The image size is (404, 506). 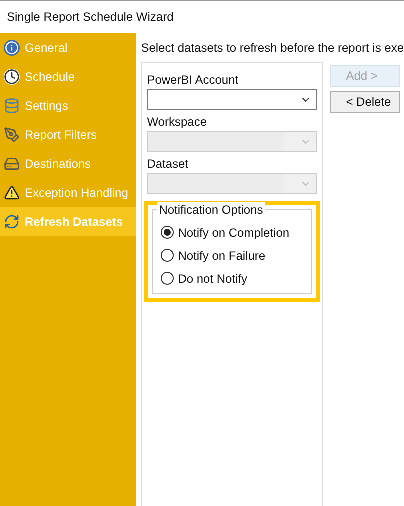 I want to click on sidebar-item: Destinations, so click(x=68, y=163).